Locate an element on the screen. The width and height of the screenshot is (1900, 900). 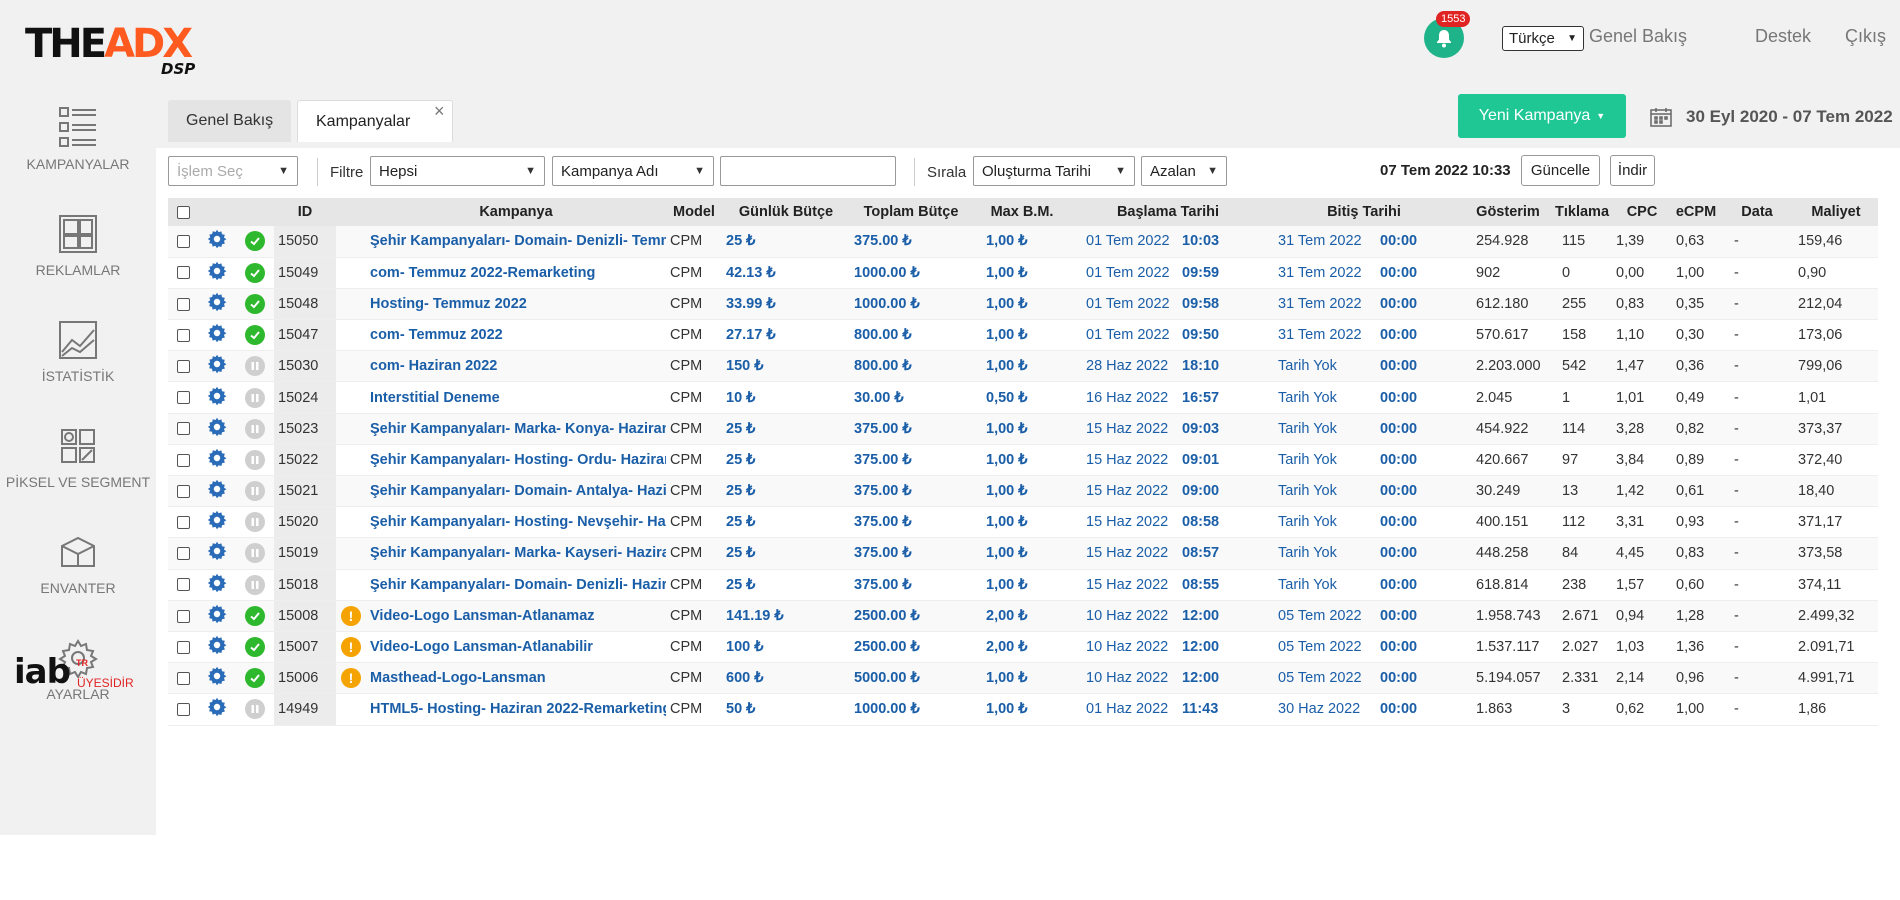
total-budget: 800.00 ₺ is located at coordinates (911, 335).